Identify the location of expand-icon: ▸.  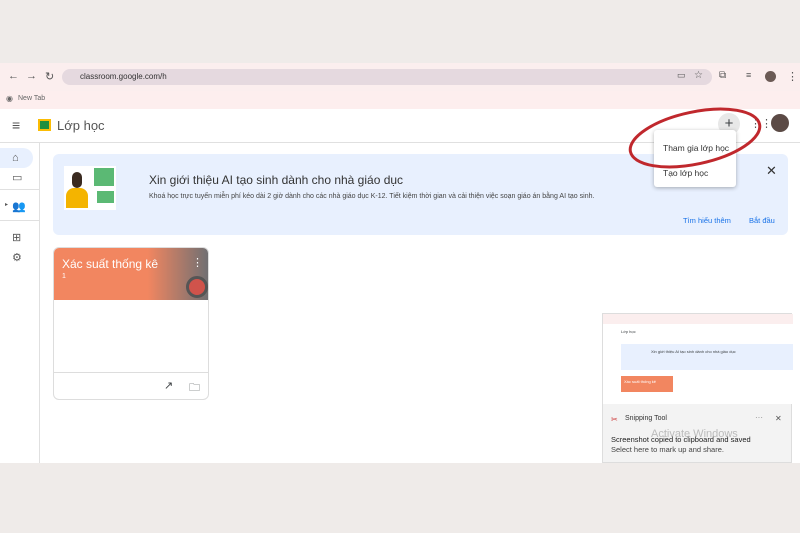
(6, 204).